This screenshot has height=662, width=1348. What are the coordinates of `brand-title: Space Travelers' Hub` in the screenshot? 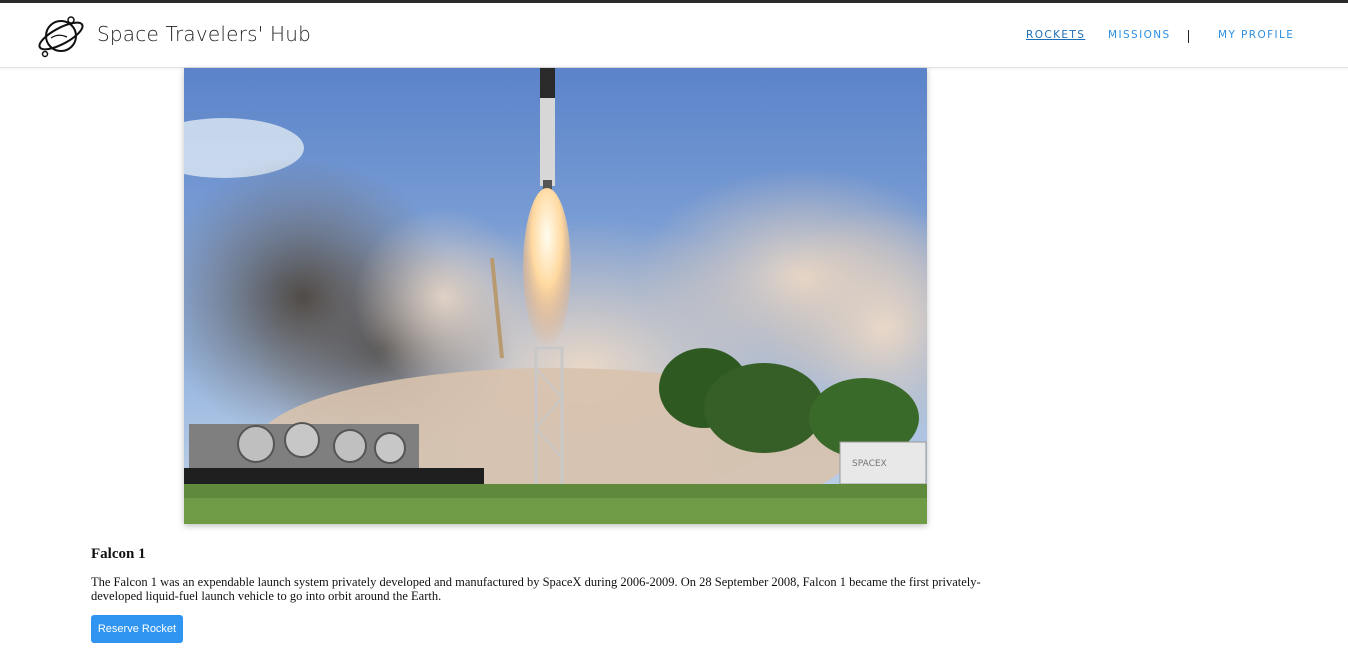 It's located at (204, 34).